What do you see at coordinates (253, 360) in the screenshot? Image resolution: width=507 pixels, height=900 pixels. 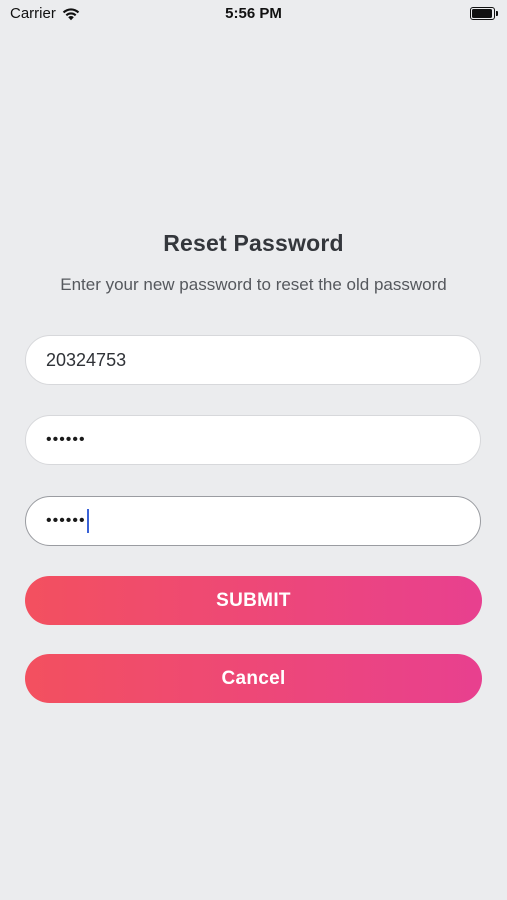 I see `username-field: 20324753` at bounding box center [253, 360].